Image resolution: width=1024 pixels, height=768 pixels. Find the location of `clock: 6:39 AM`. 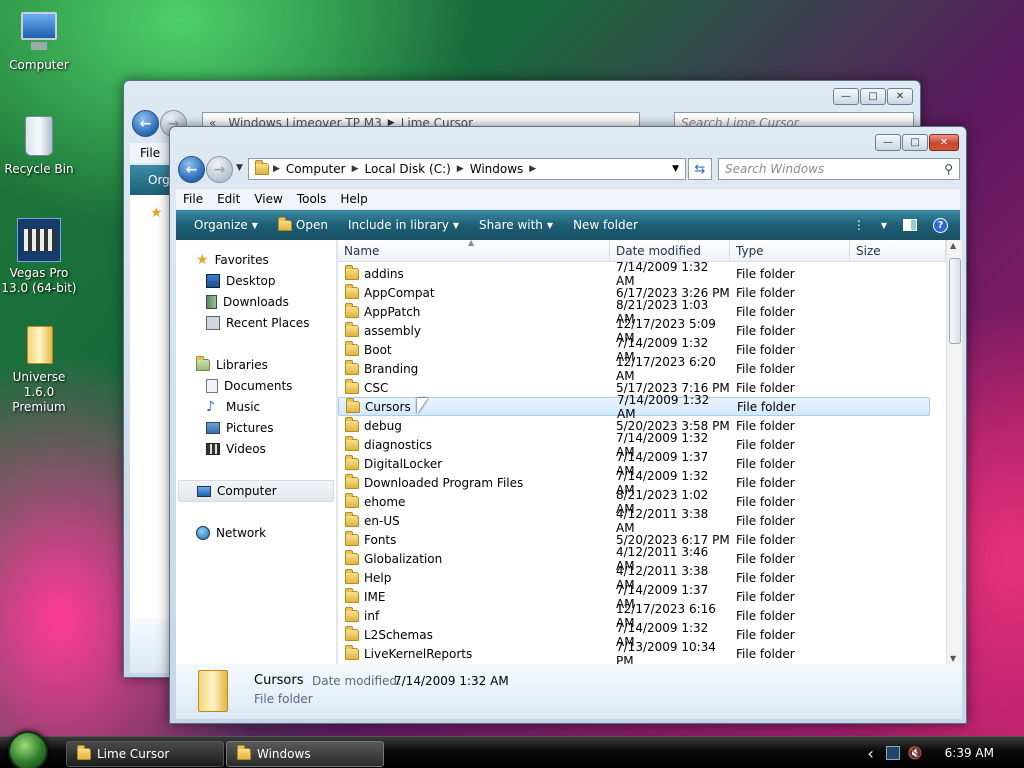

clock: 6:39 AM is located at coordinates (969, 753).